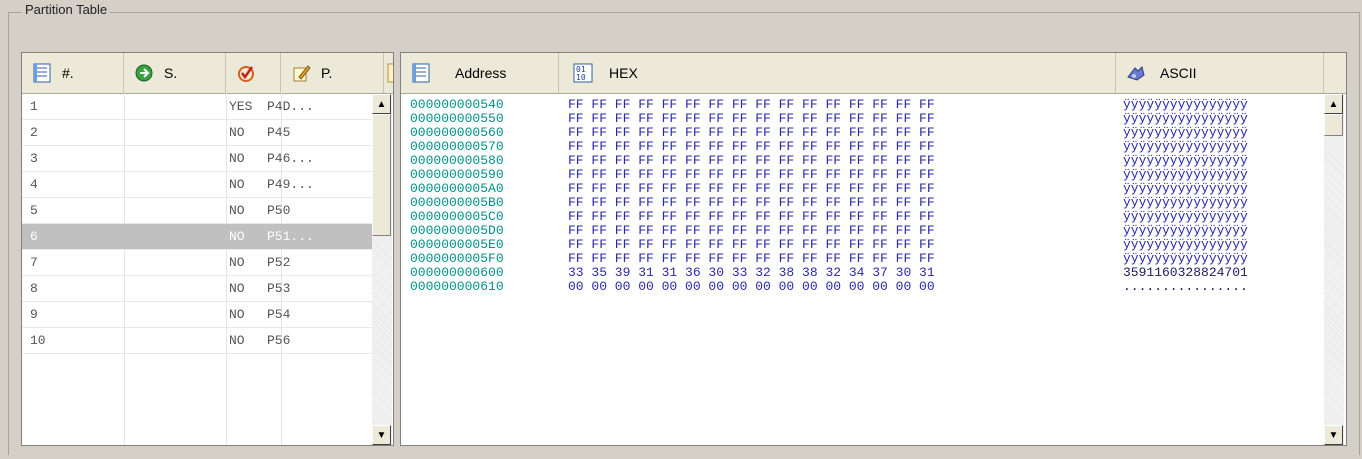  Describe the element at coordinates (1178, 73) in the screenshot. I see `column-label-ascii: ASCII` at that location.